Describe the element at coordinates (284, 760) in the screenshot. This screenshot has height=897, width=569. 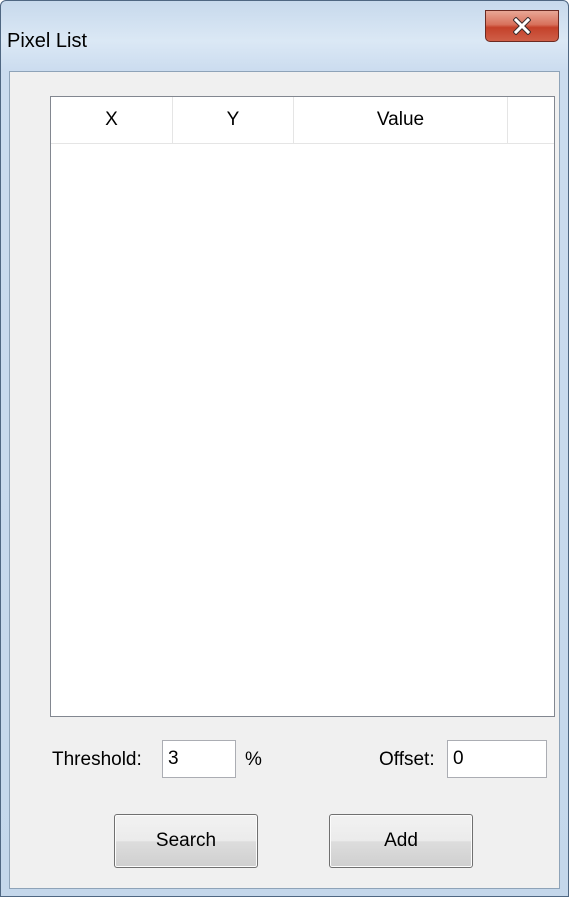
I see `parameters-row: Threshold: % Offset:` at that location.